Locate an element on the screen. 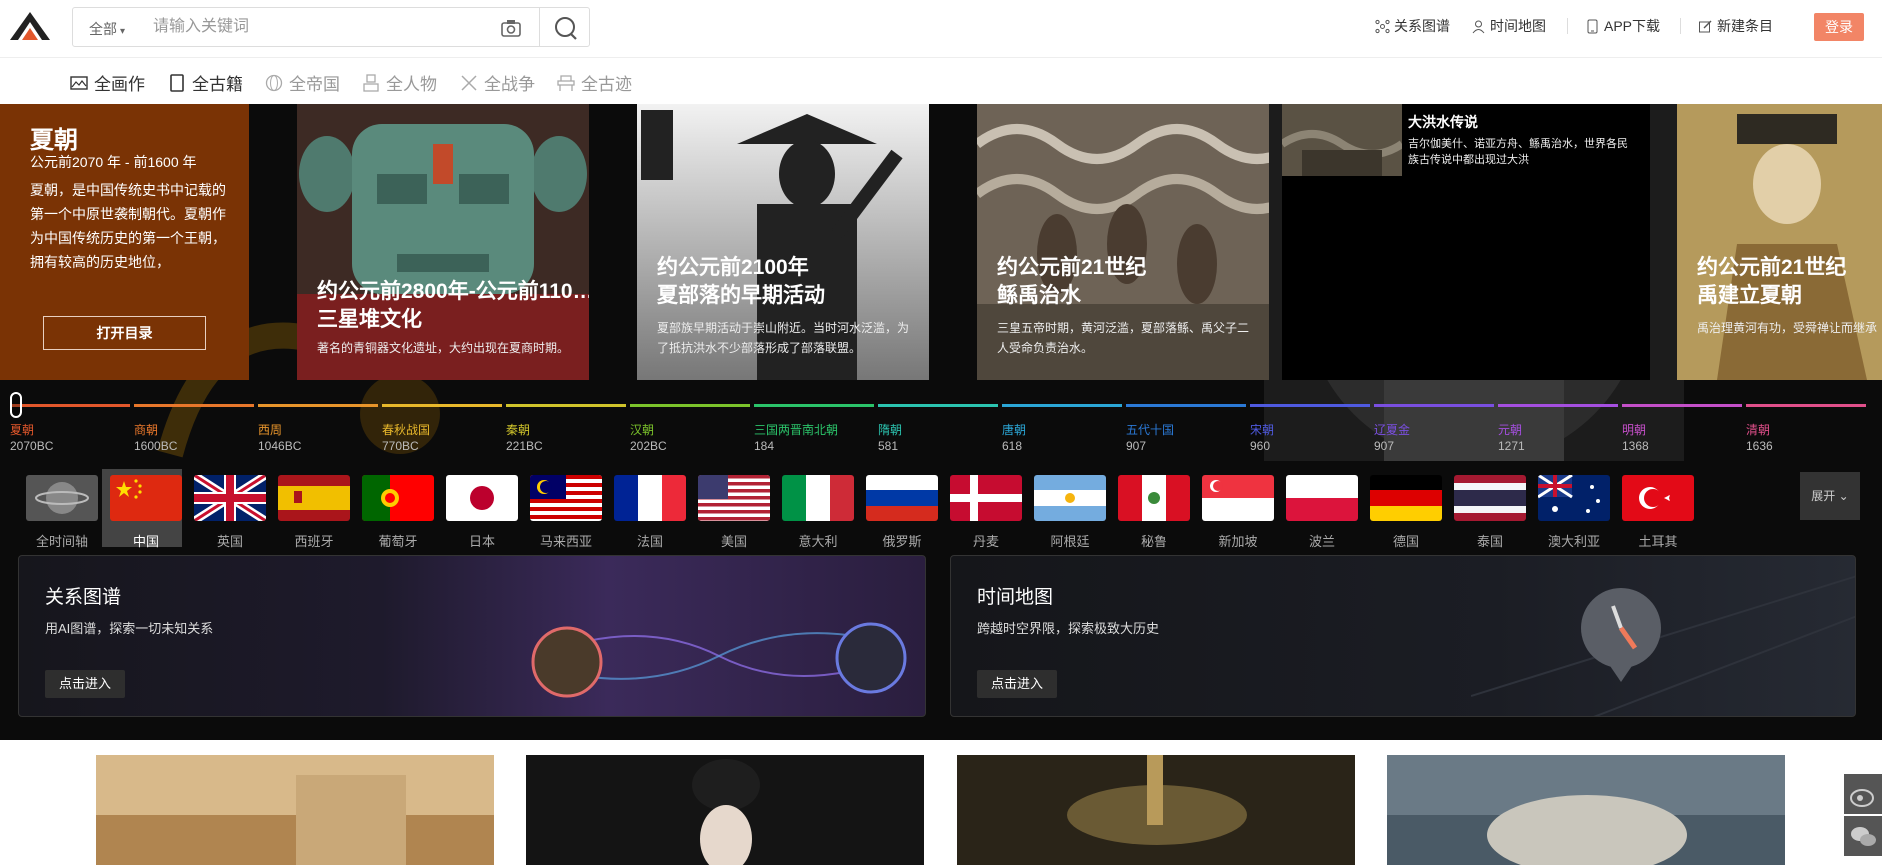 The image size is (1882, 865). timeline-dynasty: 夏朝 2070BC is located at coordinates (31, 438).